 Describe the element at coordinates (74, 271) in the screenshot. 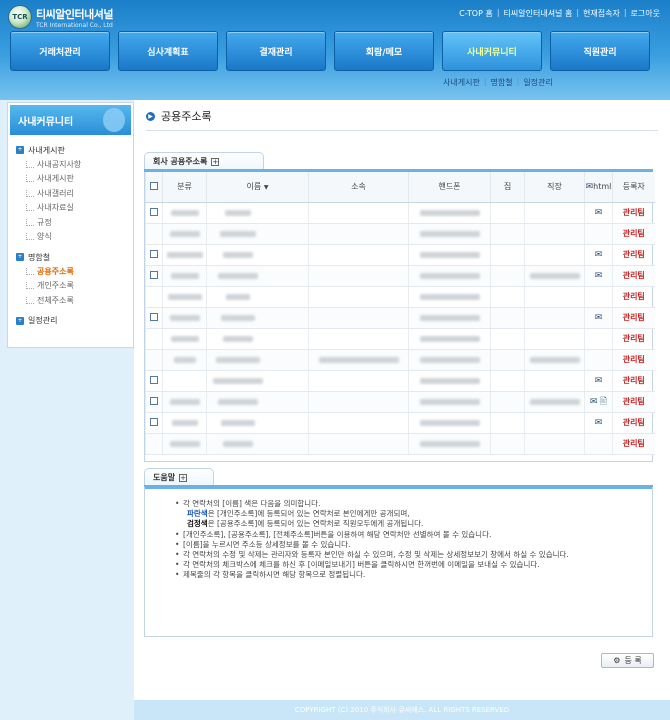

I see `sidebar-item-public-address: 공용주소록` at that location.